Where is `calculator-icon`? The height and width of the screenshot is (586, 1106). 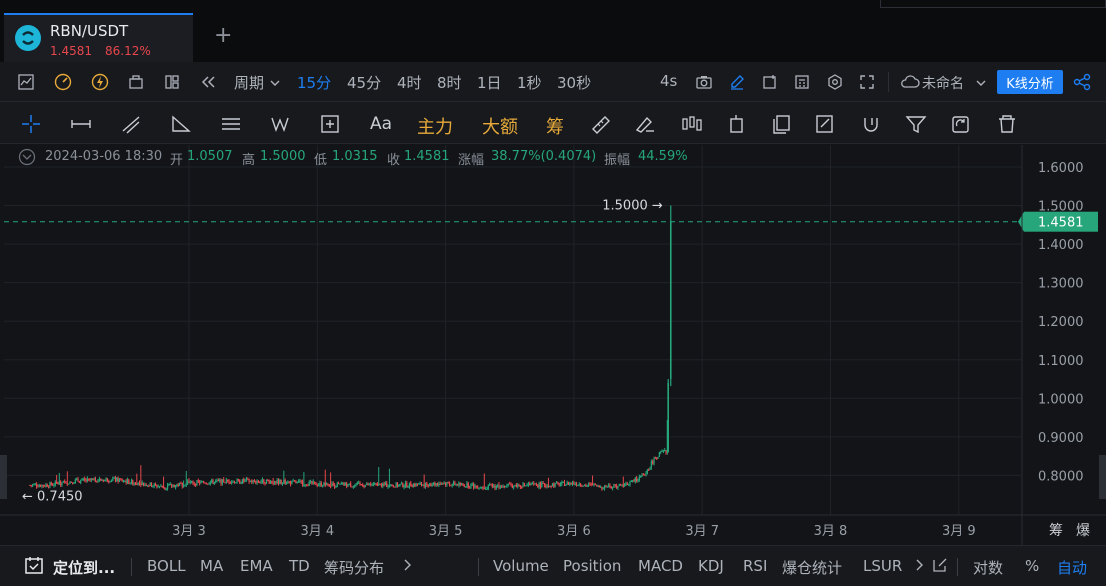 calculator-icon is located at coordinates (802, 82).